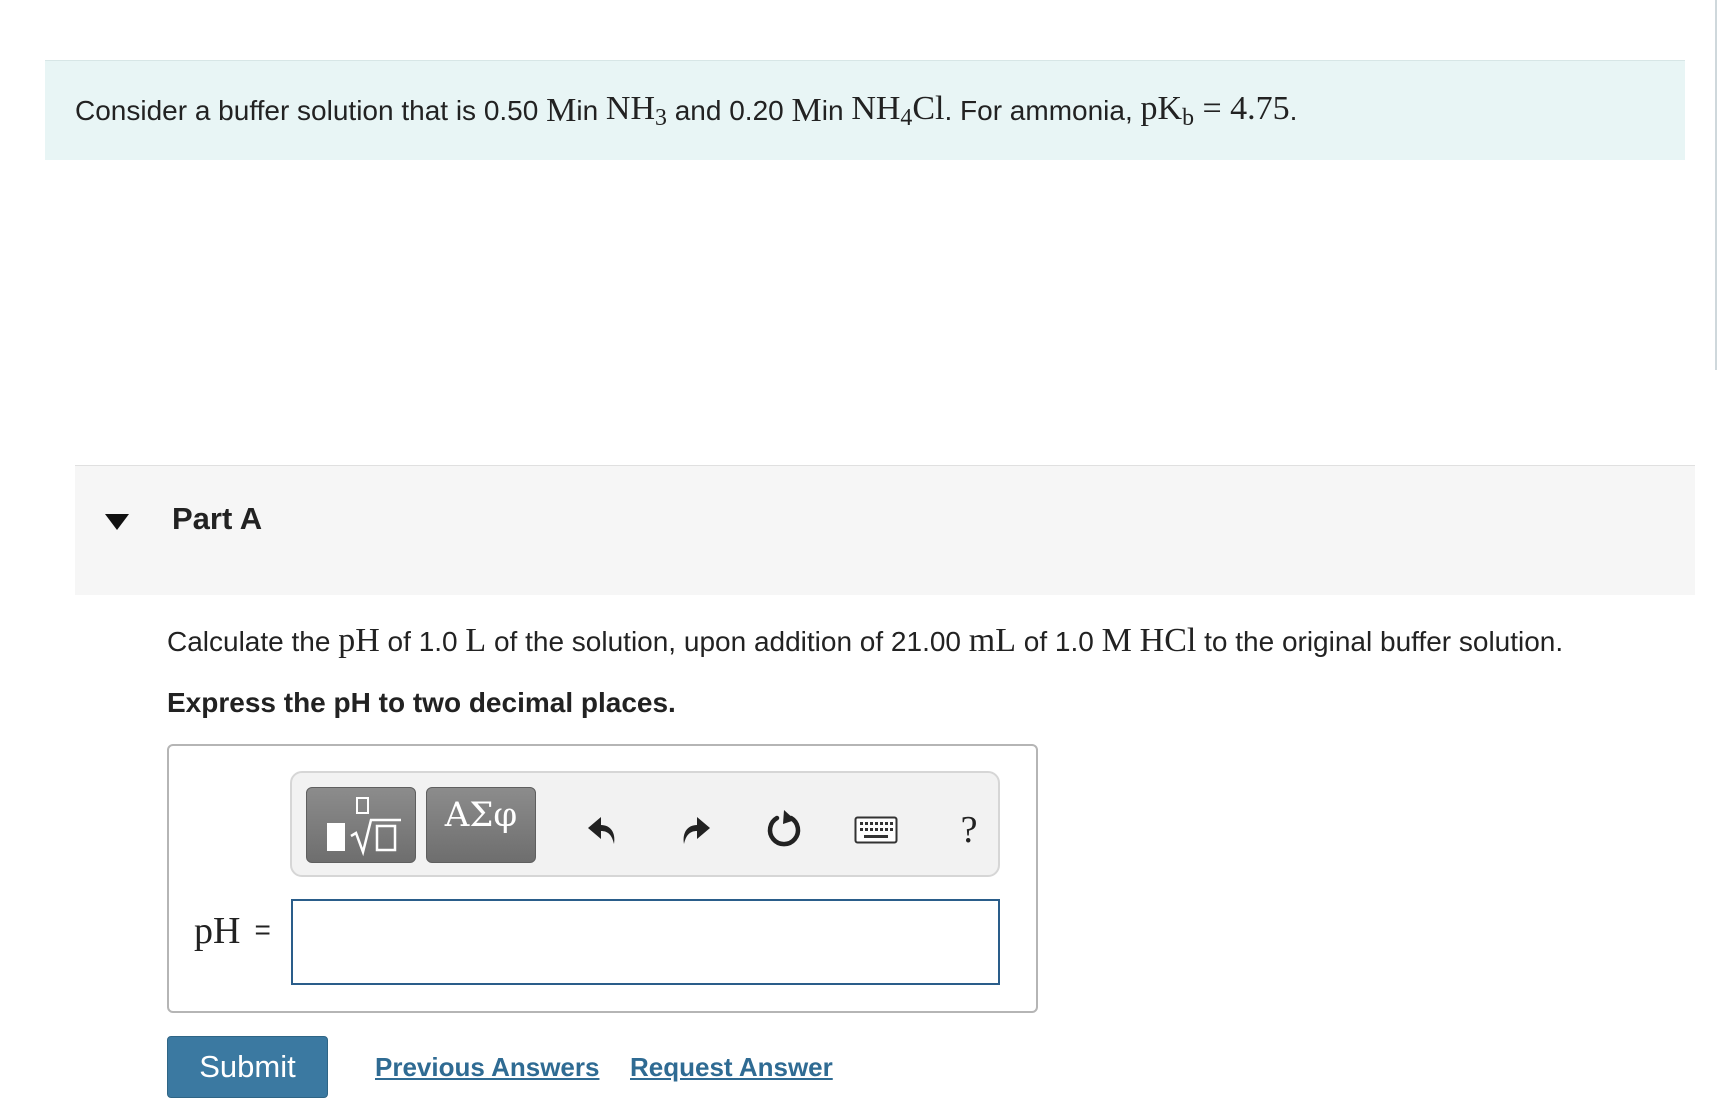 This screenshot has height=1110, width=1732. What do you see at coordinates (630, 108) in the screenshot?
I see `formula-nh3-base: NH` at bounding box center [630, 108].